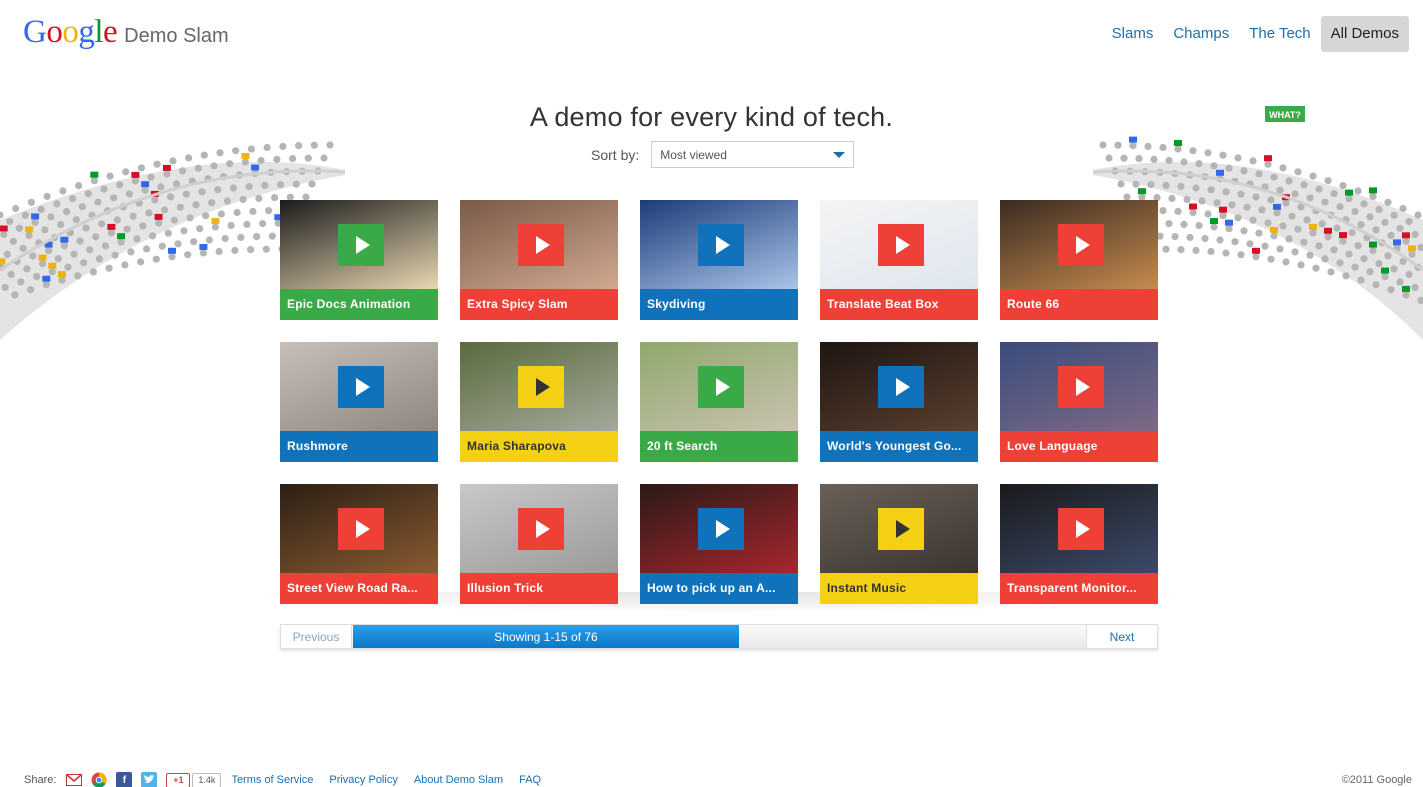  Describe the element at coordinates (539, 588) in the screenshot. I see `demo-title: Illusion Trick` at that location.